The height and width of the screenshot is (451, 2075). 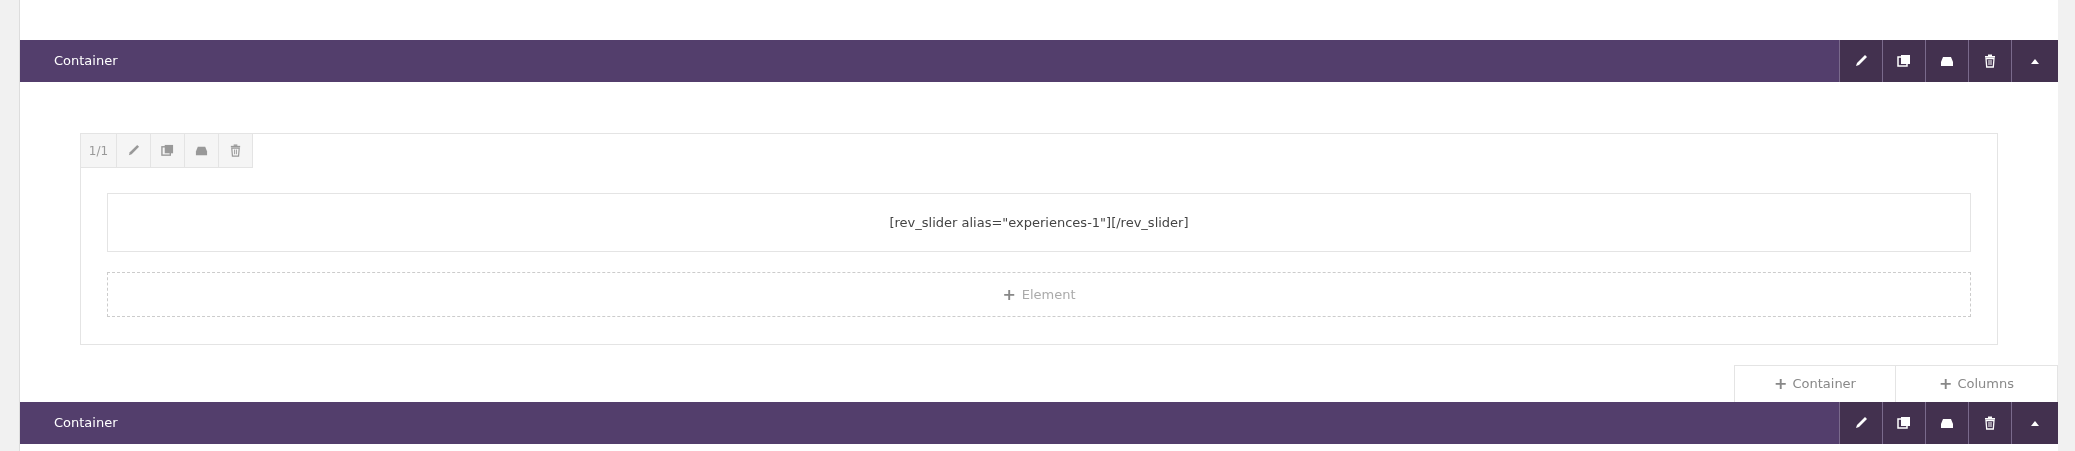 What do you see at coordinates (1977, 383) in the screenshot?
I see `add-columns-button: + Columns` at bounding box center [1977, 383].